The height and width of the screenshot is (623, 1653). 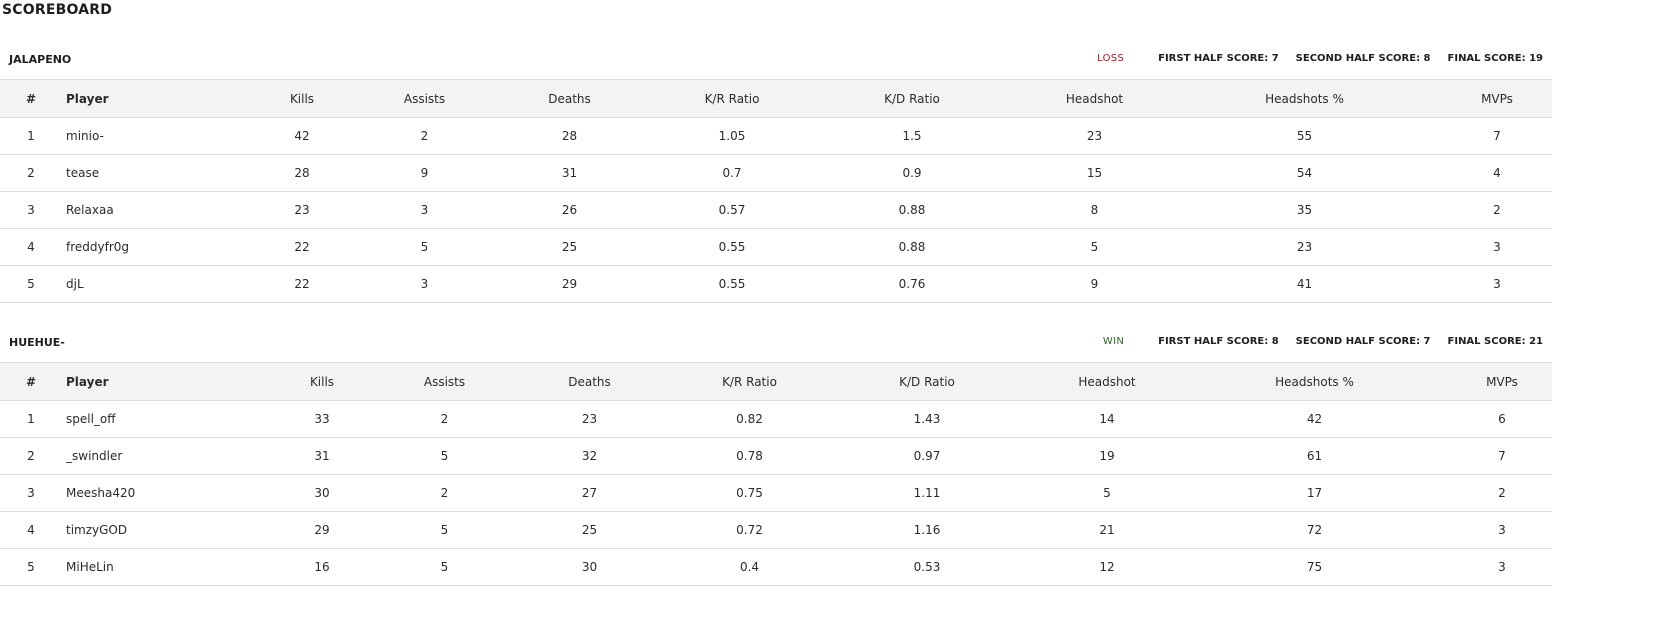 What do you see at coordinates (322, 493) in the screenshot?
I see `cell-kills: 30` at bounding box center [322, 493].